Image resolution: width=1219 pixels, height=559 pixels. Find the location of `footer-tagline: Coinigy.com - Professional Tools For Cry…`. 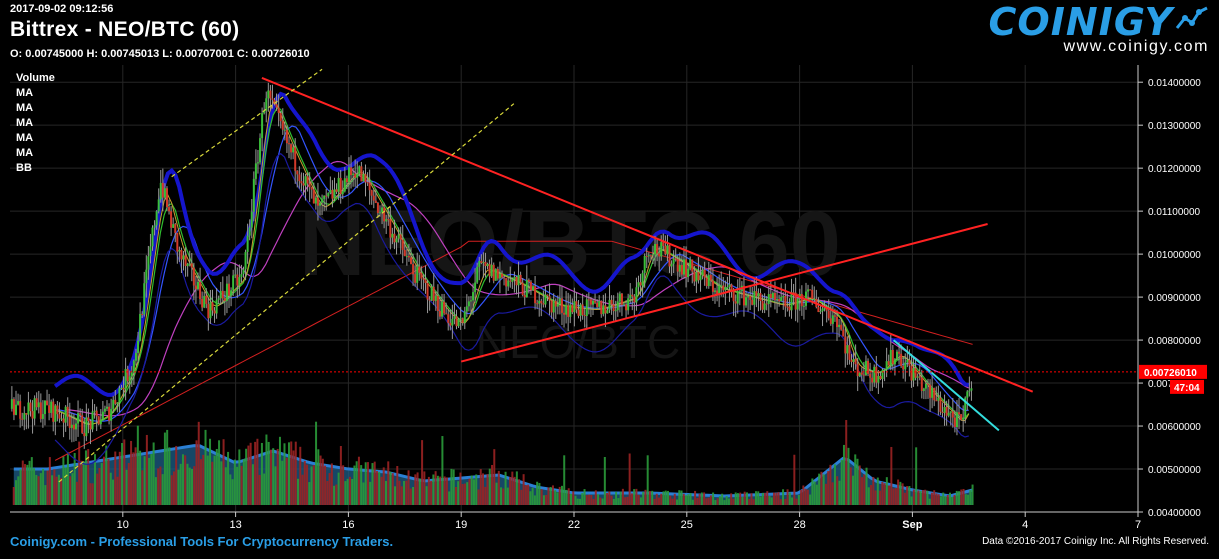

footer-tagline: Coinigy.com - Professional Tools For Cry… is located at coordinates (201, 541).